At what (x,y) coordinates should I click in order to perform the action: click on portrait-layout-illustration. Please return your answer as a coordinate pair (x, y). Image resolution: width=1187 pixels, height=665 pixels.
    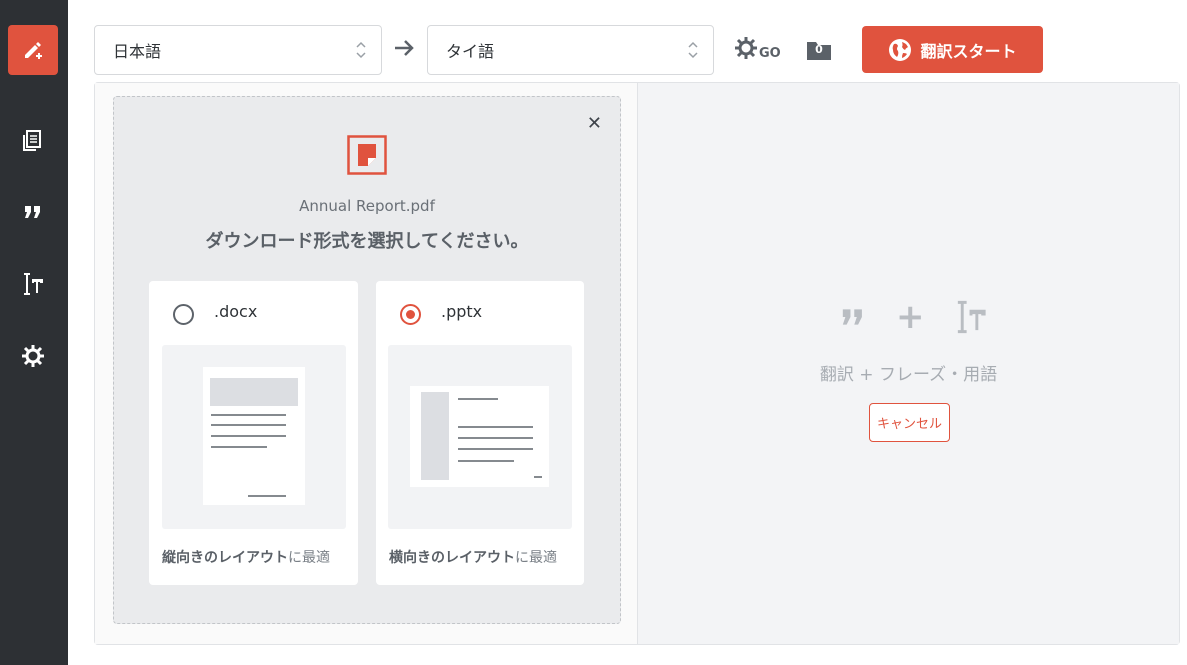
    Looking at the image, I should click on (254, 436).